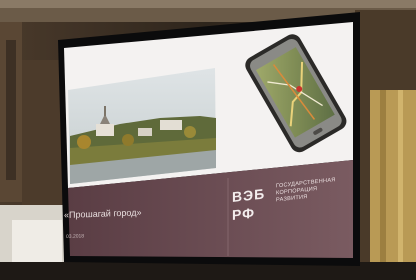  I want to click on logo-mark-bottom: РФ, so click(244, 213).